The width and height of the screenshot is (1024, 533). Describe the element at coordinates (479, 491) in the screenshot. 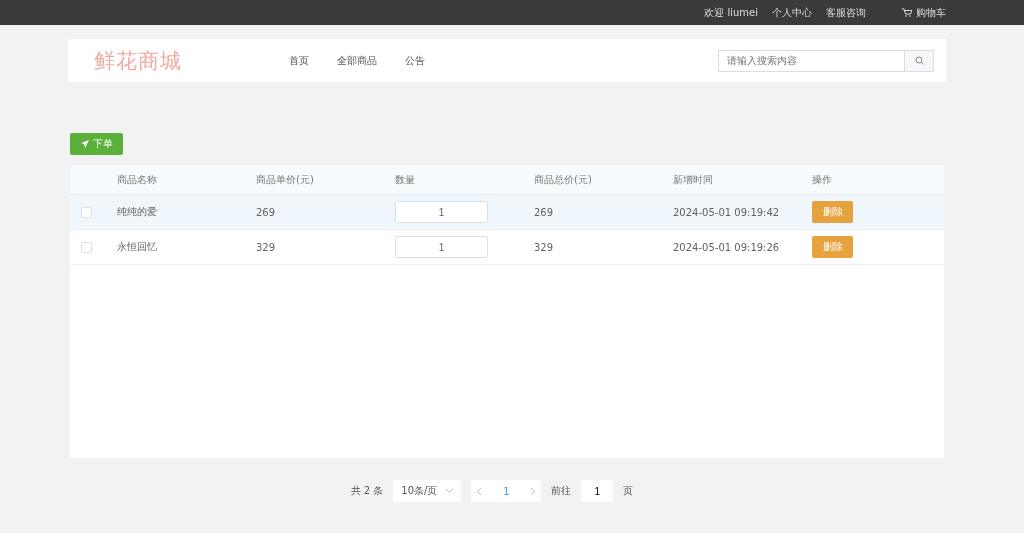

I see `chevron-left-icon` at that location.